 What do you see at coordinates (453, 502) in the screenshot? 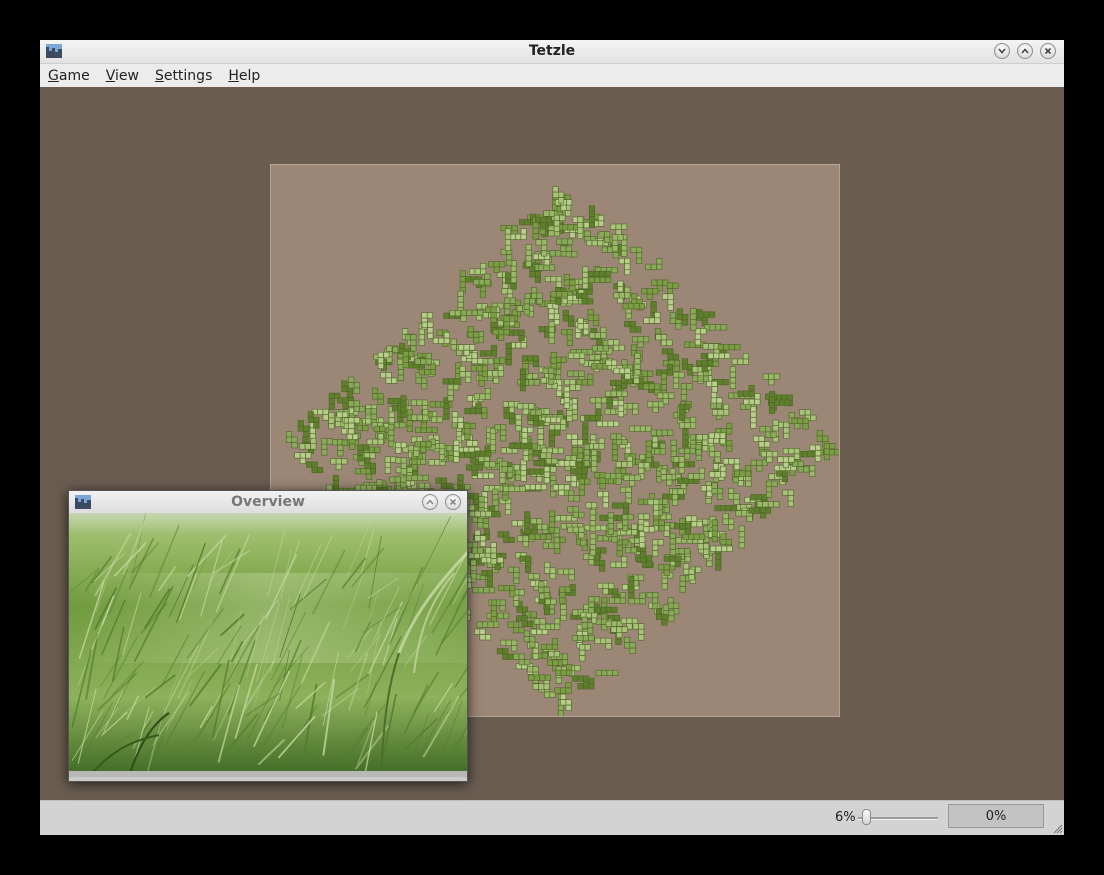
I see `overview-close-button` at bounding box center [453, 502].